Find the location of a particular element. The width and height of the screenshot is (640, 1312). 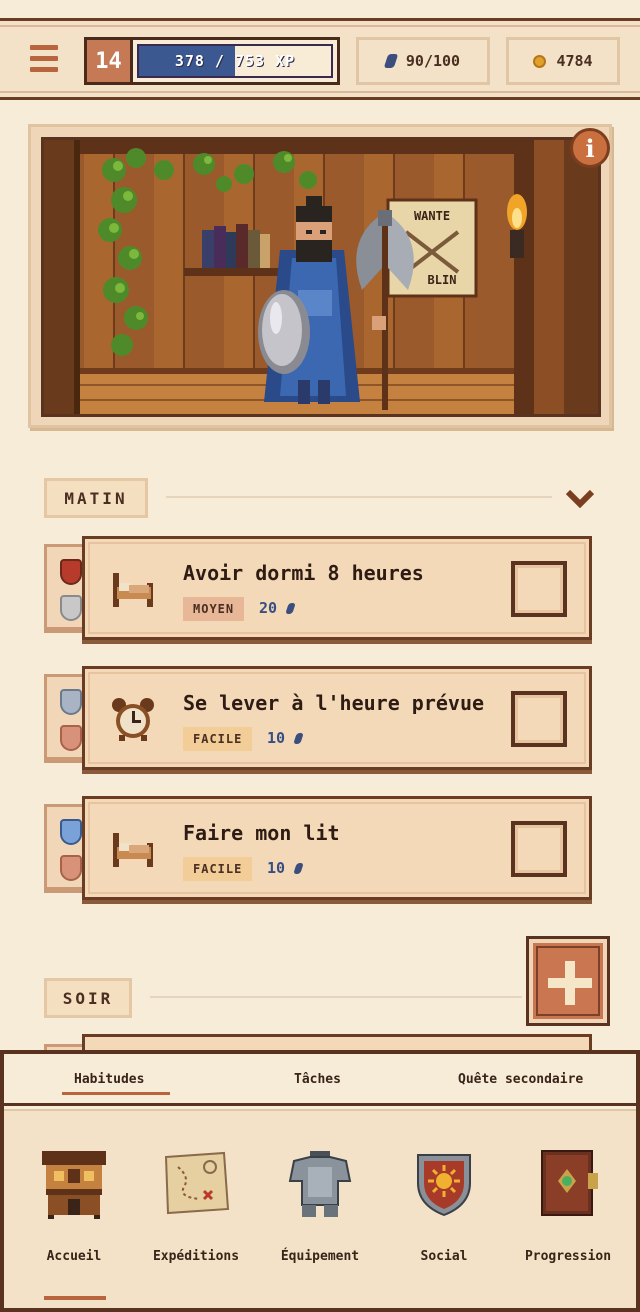

alarm-clock-icon is located at coordinates (133, 719).